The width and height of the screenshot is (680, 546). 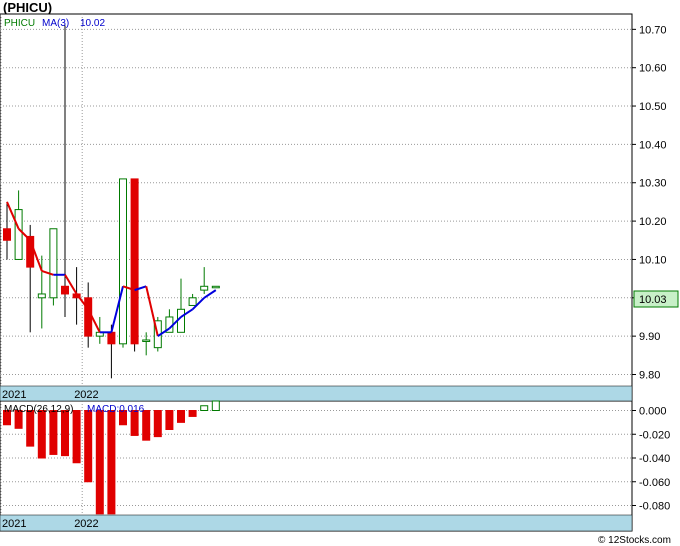 I want to click on macd-tick-label: -0.060, so click(x=654, y=483).